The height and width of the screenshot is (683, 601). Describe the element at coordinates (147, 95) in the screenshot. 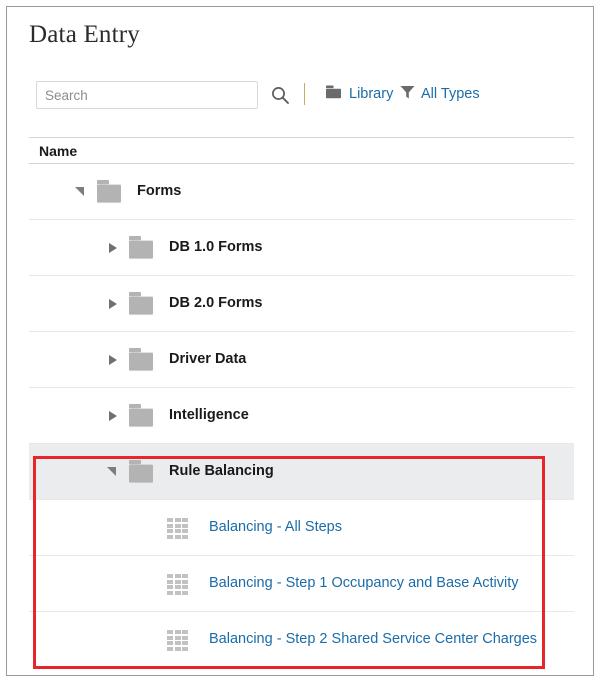

I see `search-input` at that location.